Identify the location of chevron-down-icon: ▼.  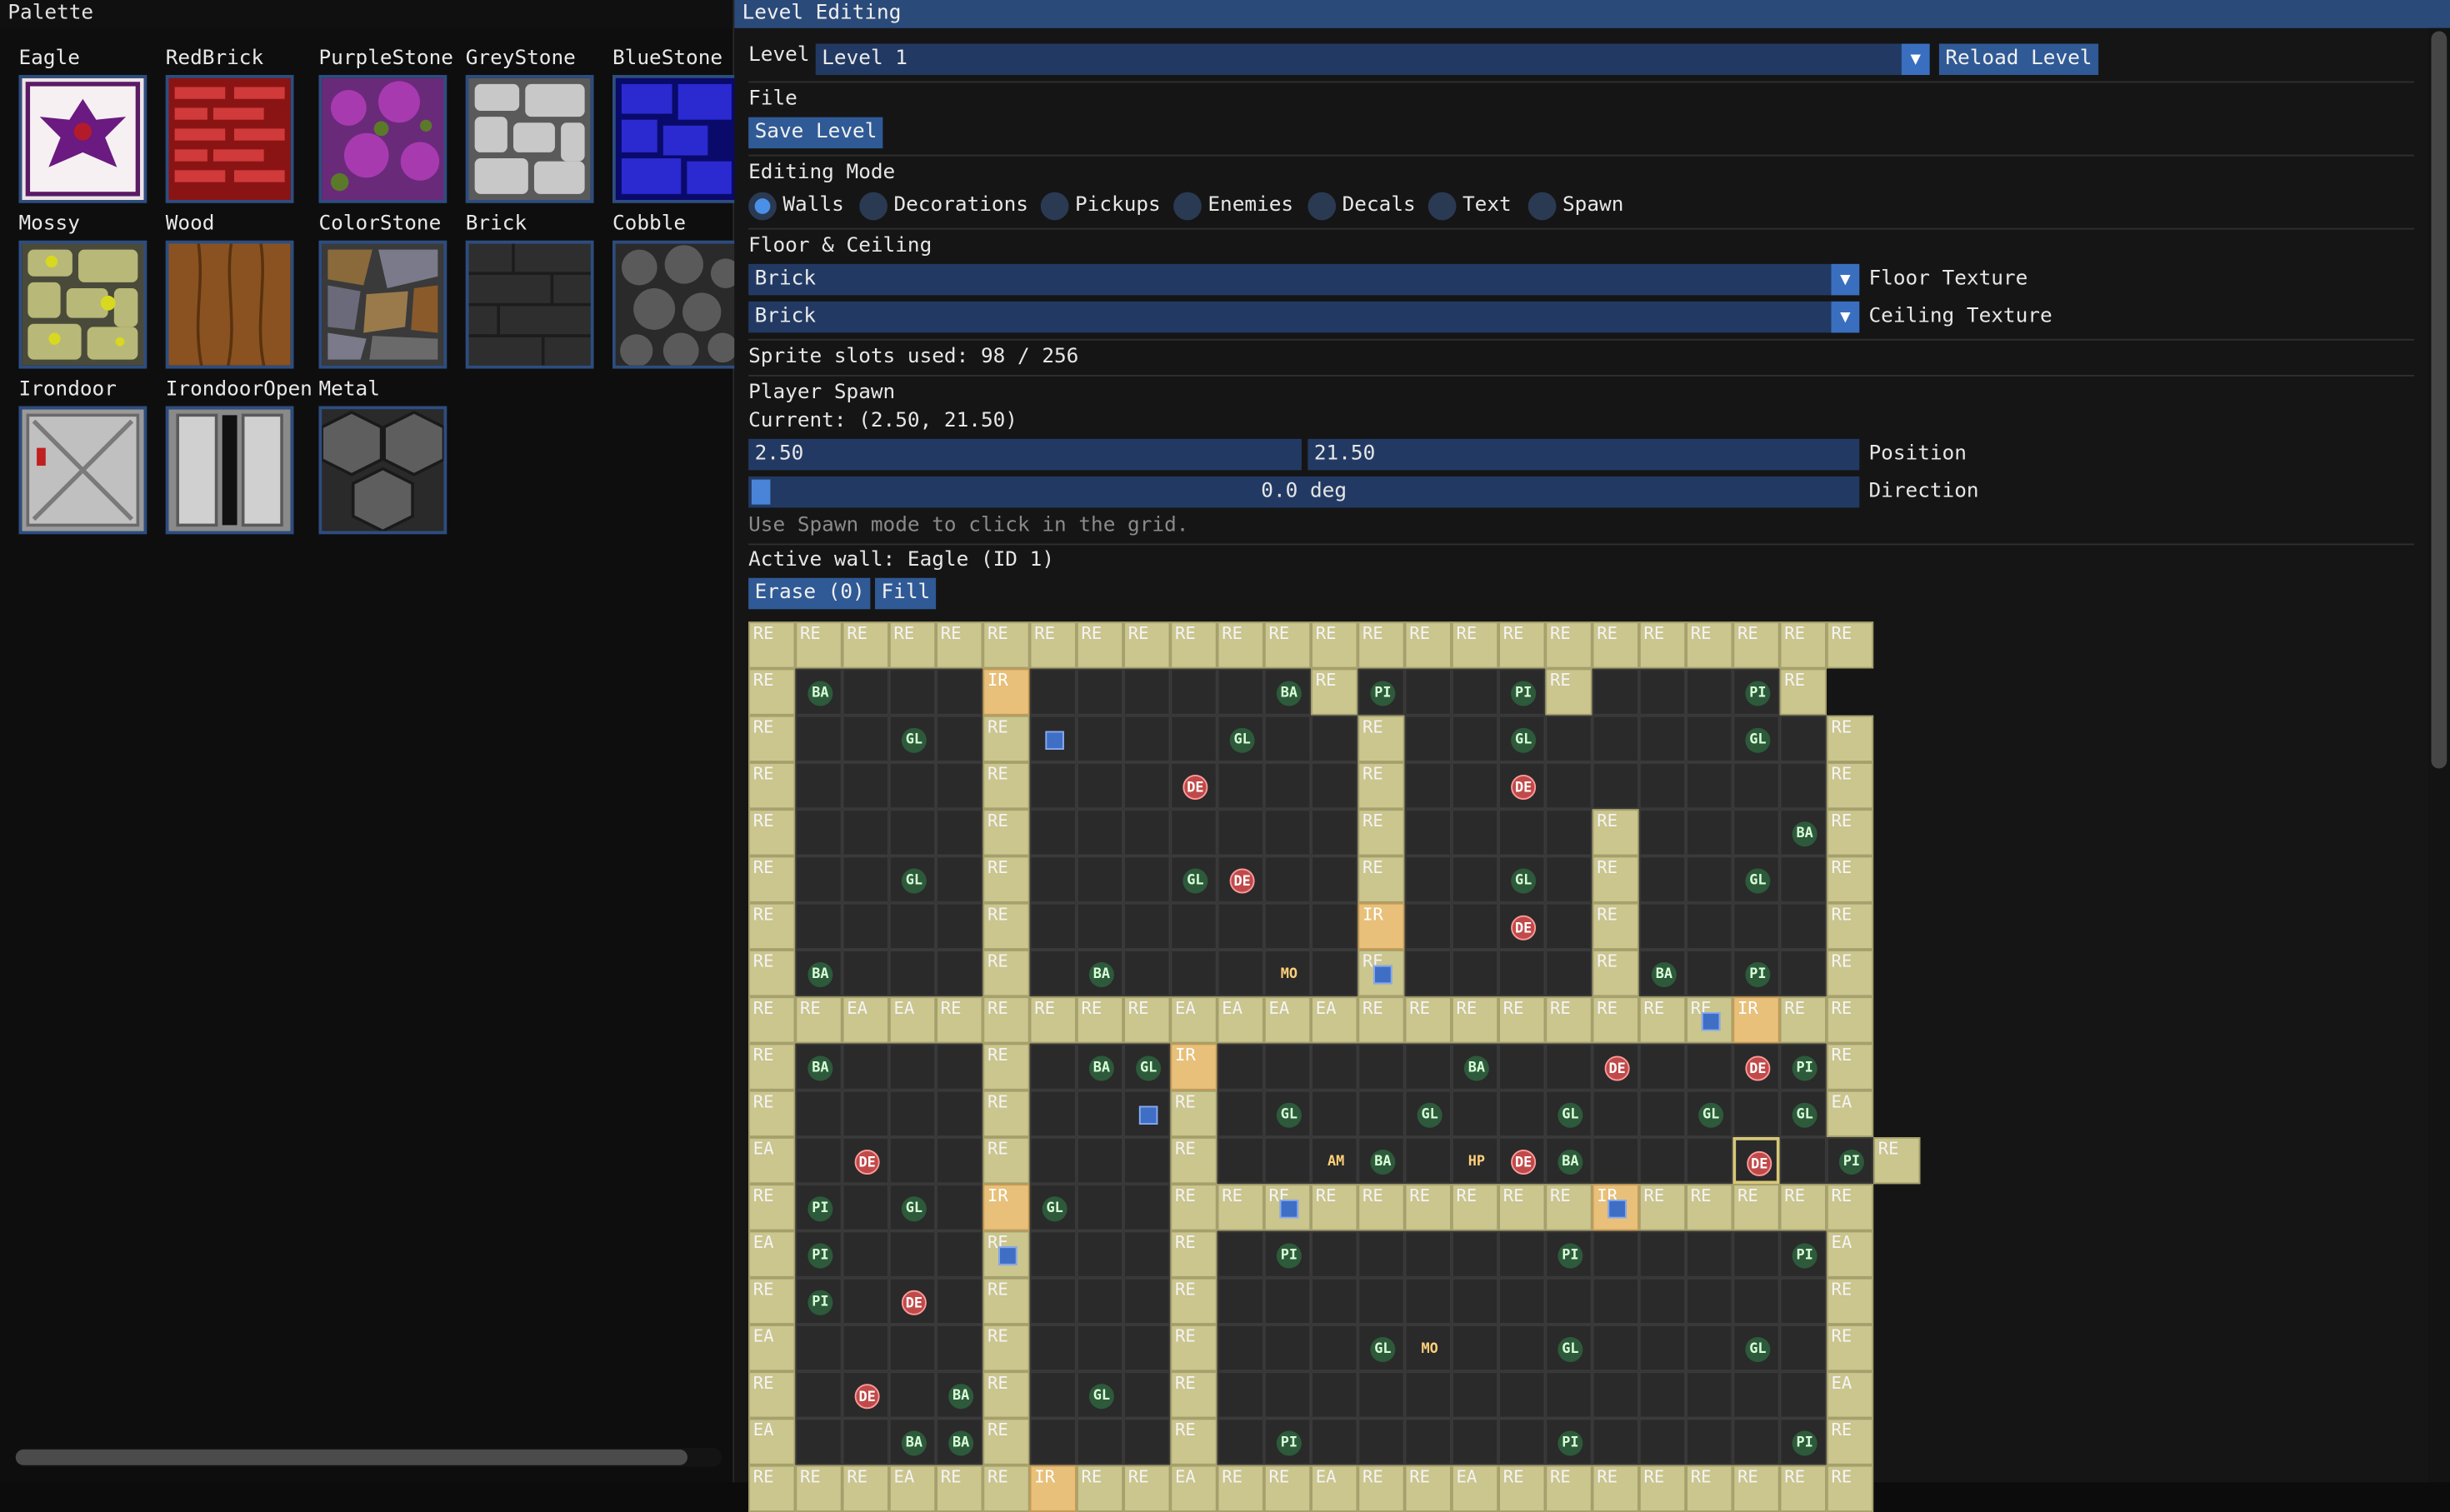
(1845, 279).